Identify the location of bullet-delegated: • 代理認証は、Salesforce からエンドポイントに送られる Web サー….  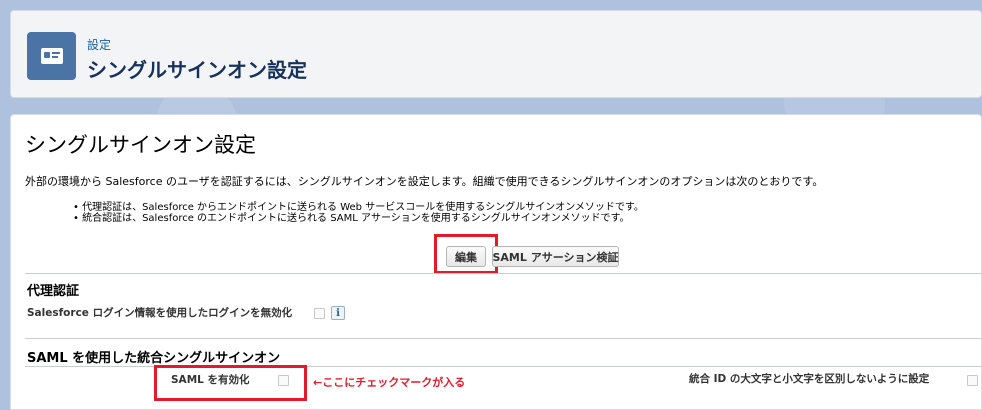
(358, 207).